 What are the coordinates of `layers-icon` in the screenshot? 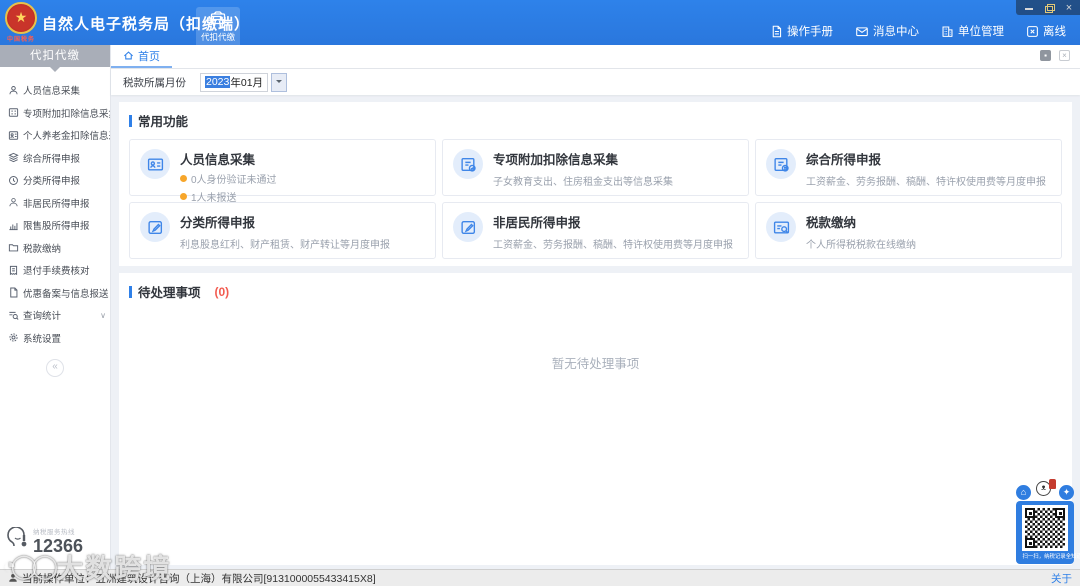 It's located at (13, 158).